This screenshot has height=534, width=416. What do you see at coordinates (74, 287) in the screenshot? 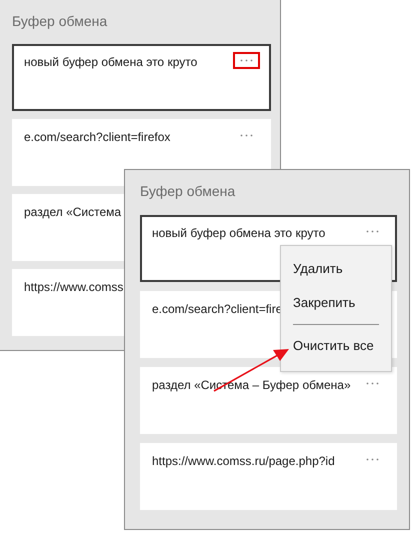
I see `clipboard-text: https://www.comss` at bounding box center [74, 287].